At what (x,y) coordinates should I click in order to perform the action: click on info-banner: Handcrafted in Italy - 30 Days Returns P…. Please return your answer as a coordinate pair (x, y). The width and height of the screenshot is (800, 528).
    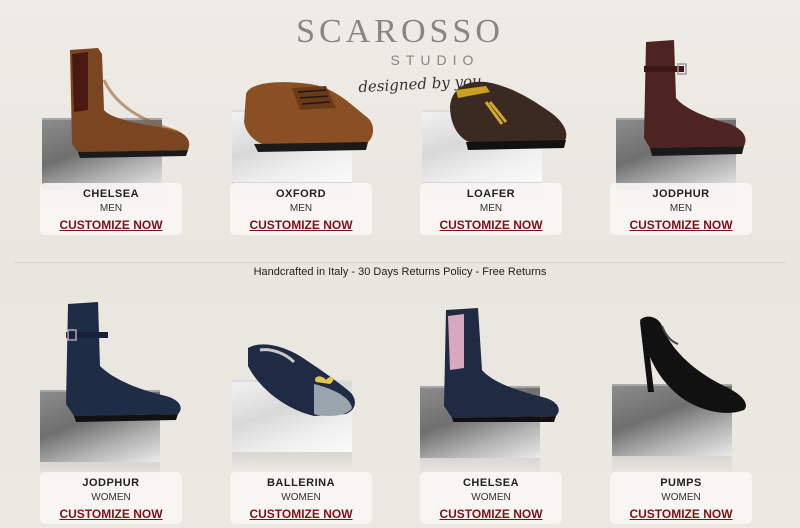
    Looking at the image, I should click on (400, 272).